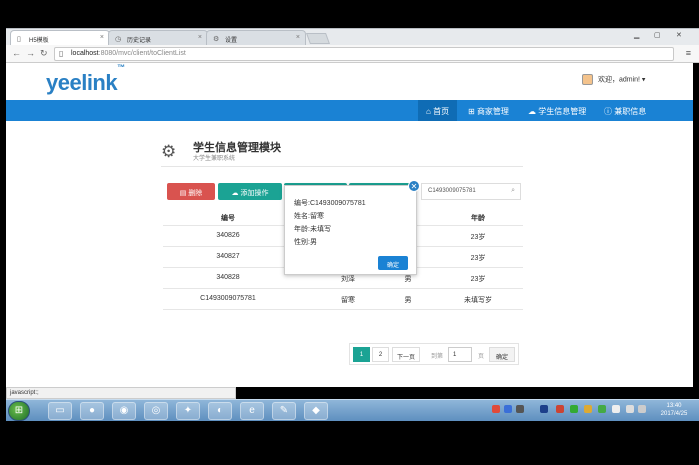 This screenshot has width=699, height=465. Describe the element at coordinates (252, 411) in the screenshot. I see `ie-icon: e` at that location.